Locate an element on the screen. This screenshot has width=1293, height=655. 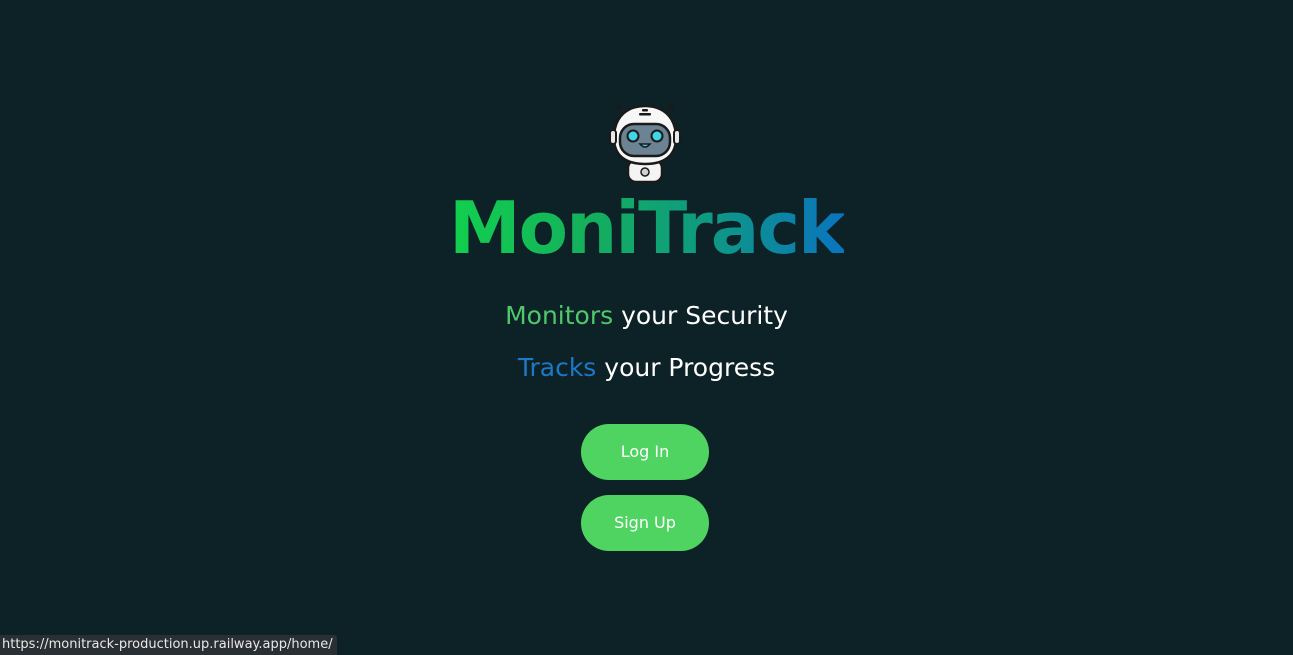
signup-button: Sign Up is located at coordinates (645, 523).